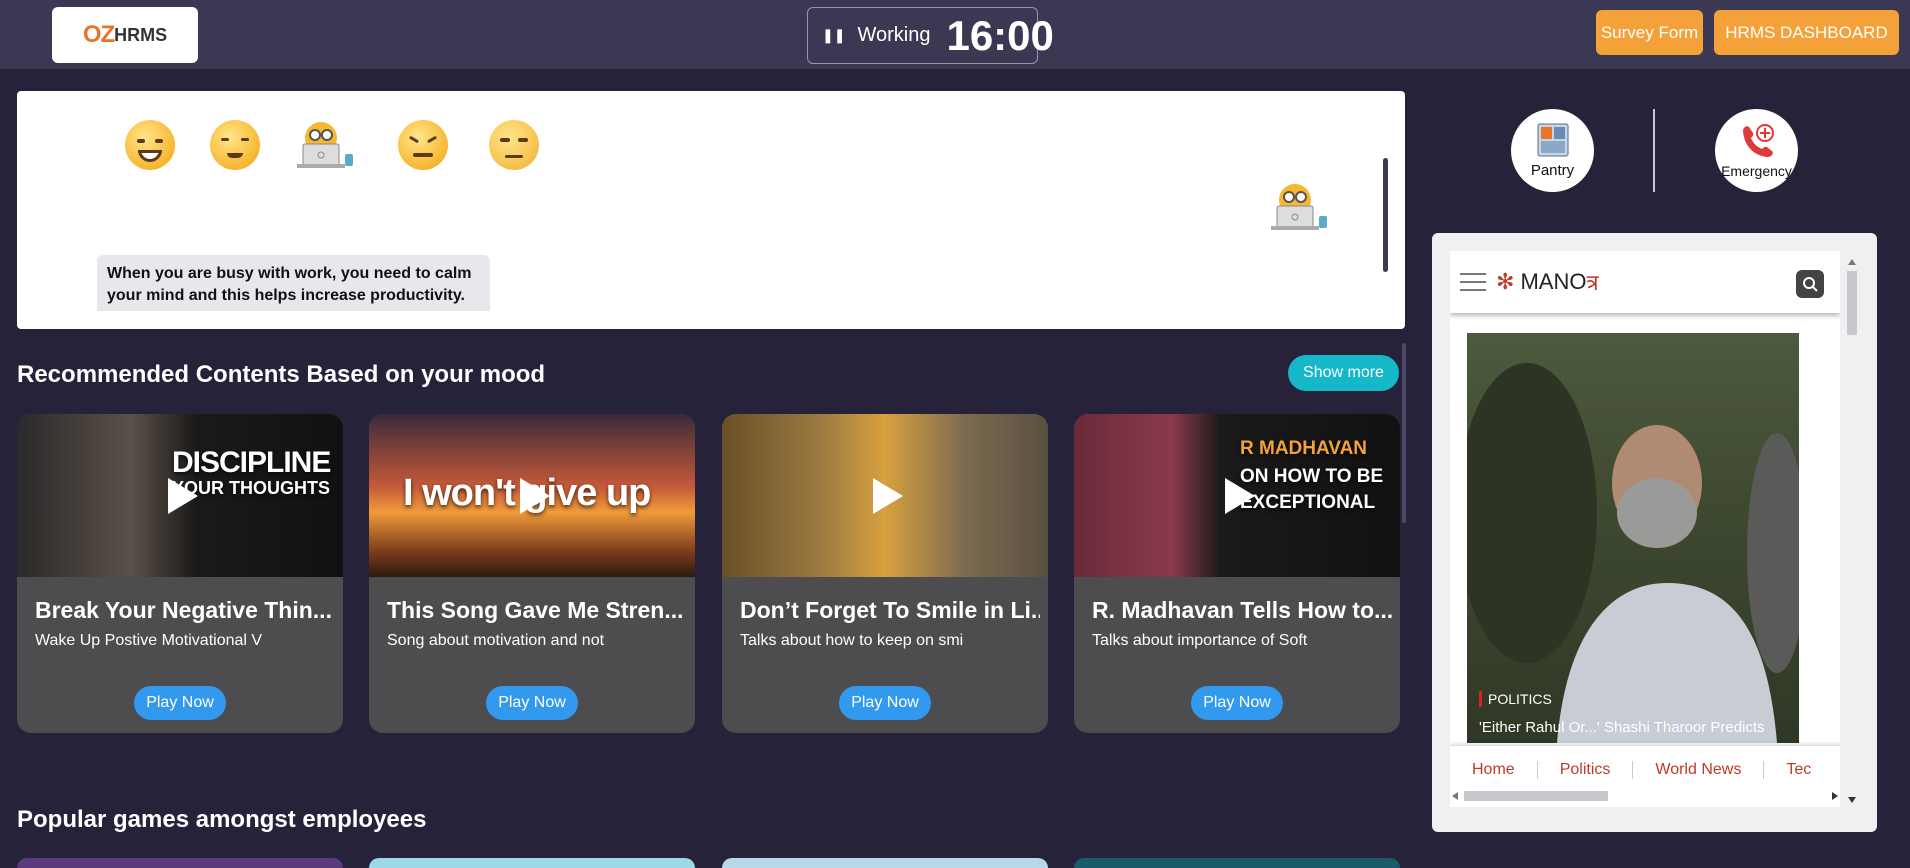 This screenshot has height=868, width=1910. I want to click on thumb-text: DISCIPLINE, so click(251, 462).